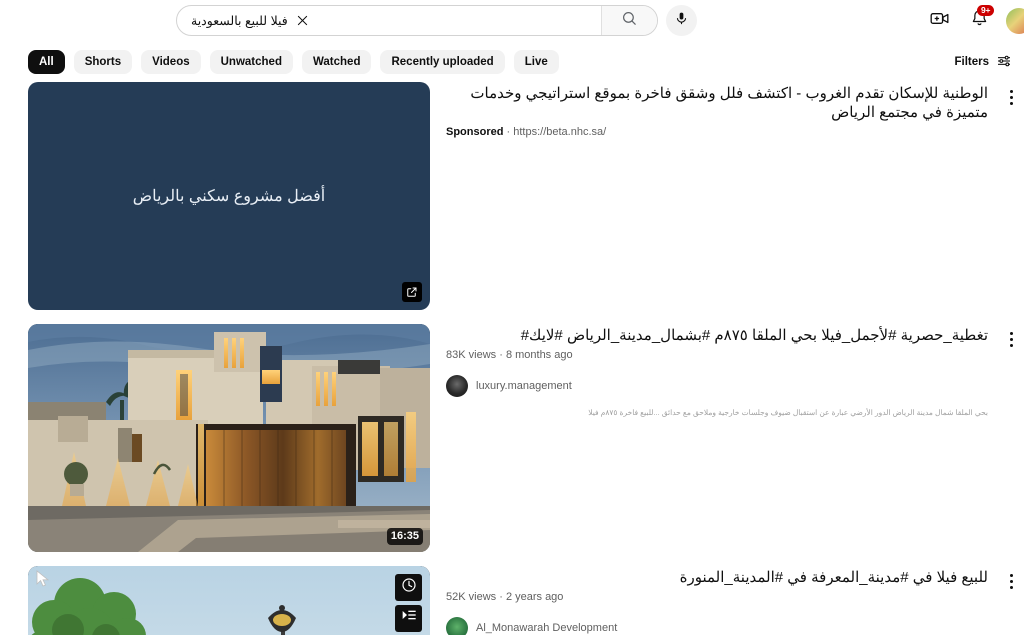 The height and width of the screenshot is (635, 1024). Describe the element at coordinates (547, 628) in the screenshot. I see `channel-name: Al_Monawarah Development` at that location.